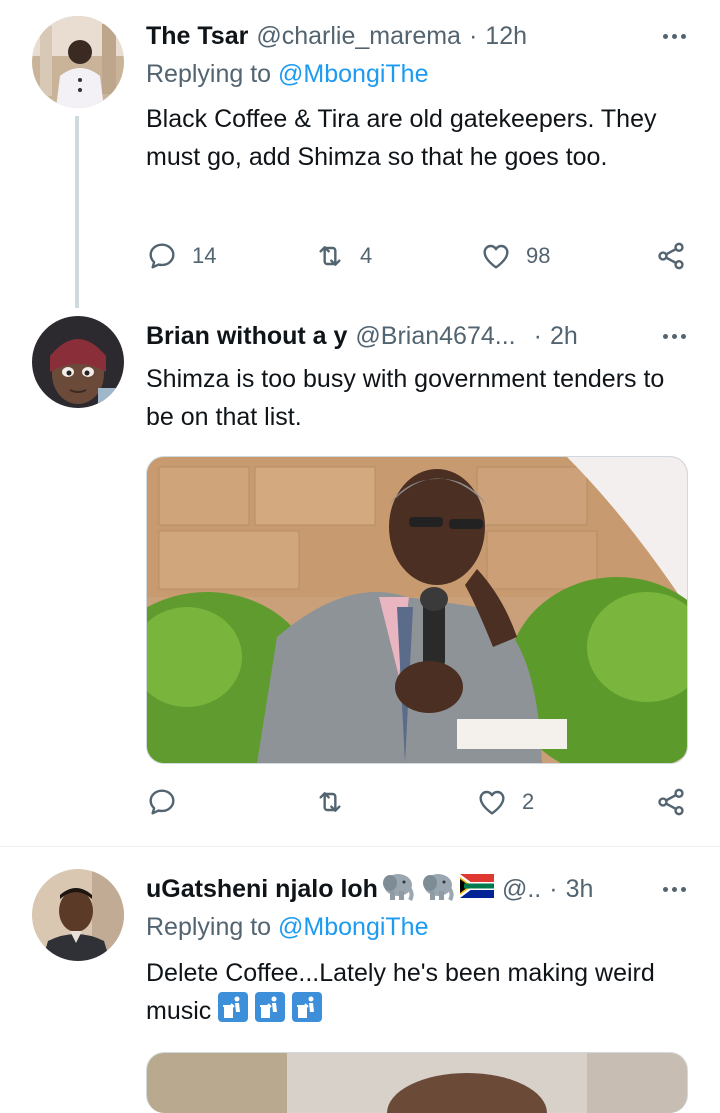 The width and height of the screenshot is (720, 1113). Describe the element at coordinates (343, 256) in the screenshot. I see `retweet-button: 4` at that location.